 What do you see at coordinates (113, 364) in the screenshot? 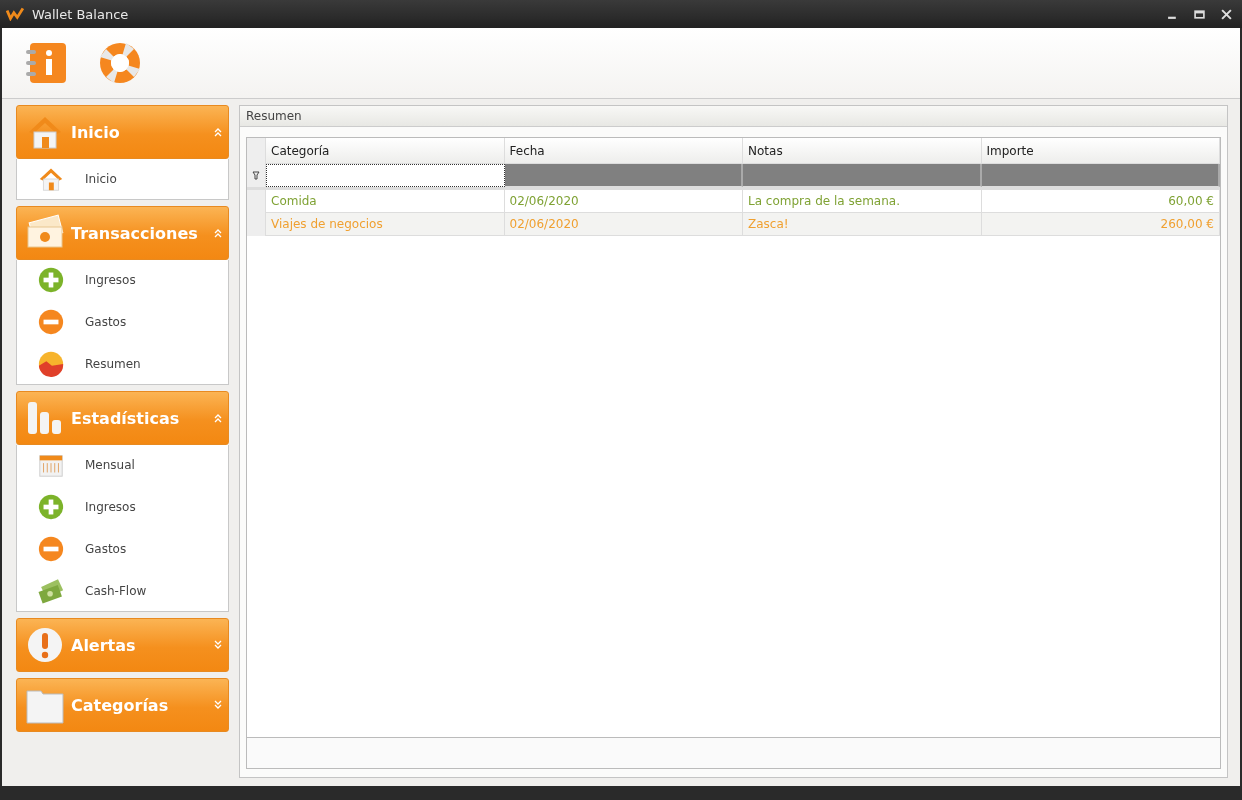
I see `sidebar-item: Resumen` at bounding box center [113, 364].